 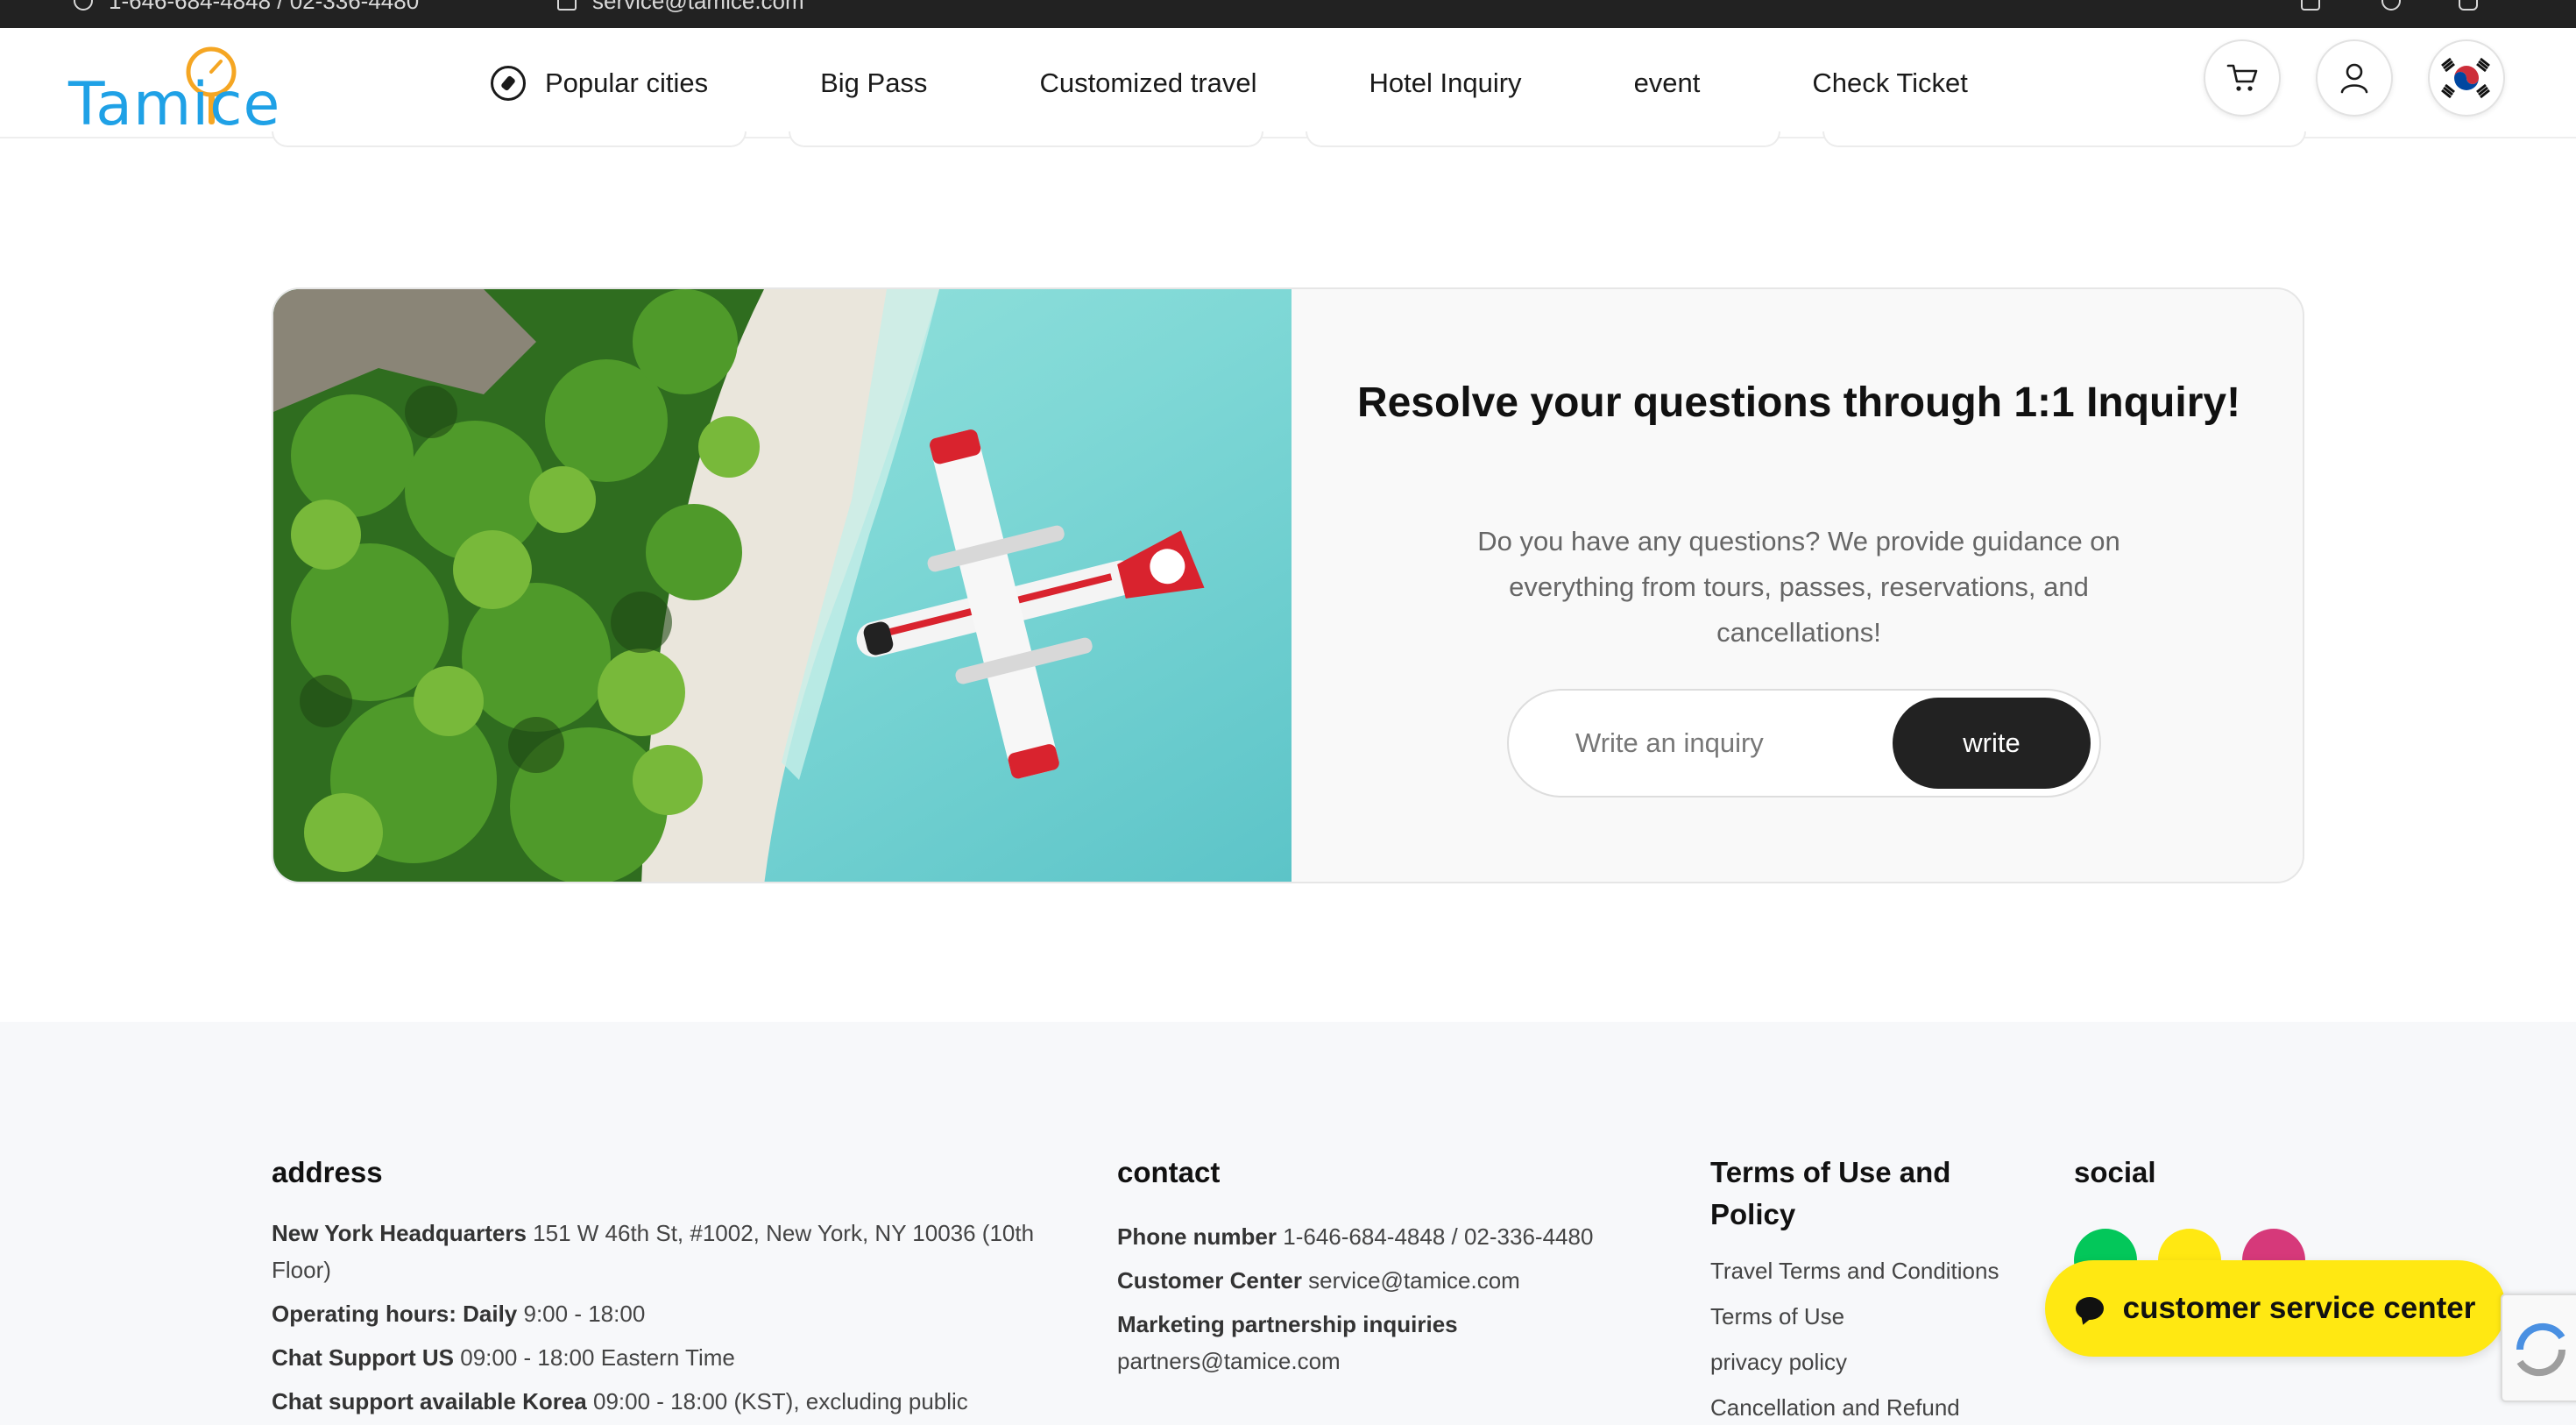 What do you see at coordinates (174, 104) in the screenshot?
I see `logo-text: Tamice` at bounding box center [174, 104].